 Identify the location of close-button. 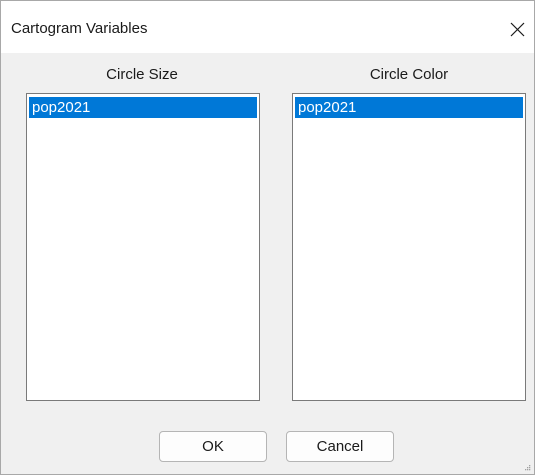
(517, 30).